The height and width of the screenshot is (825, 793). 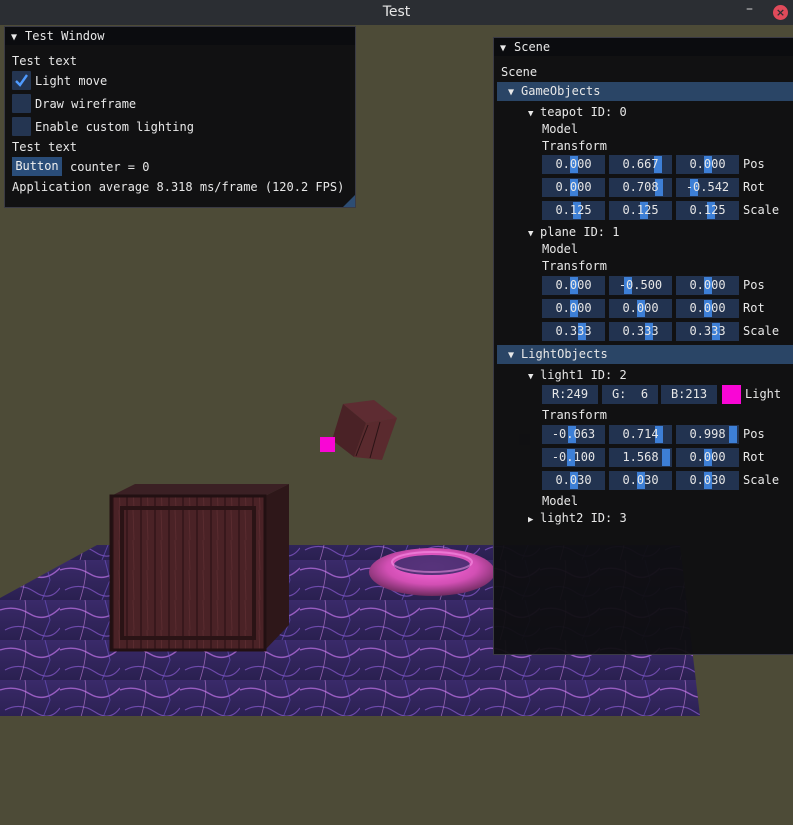 What do you see at coordinates (666, 457) in the screenshot?
I see `light1-rot-y-grab` at bounding box center [666, 457].